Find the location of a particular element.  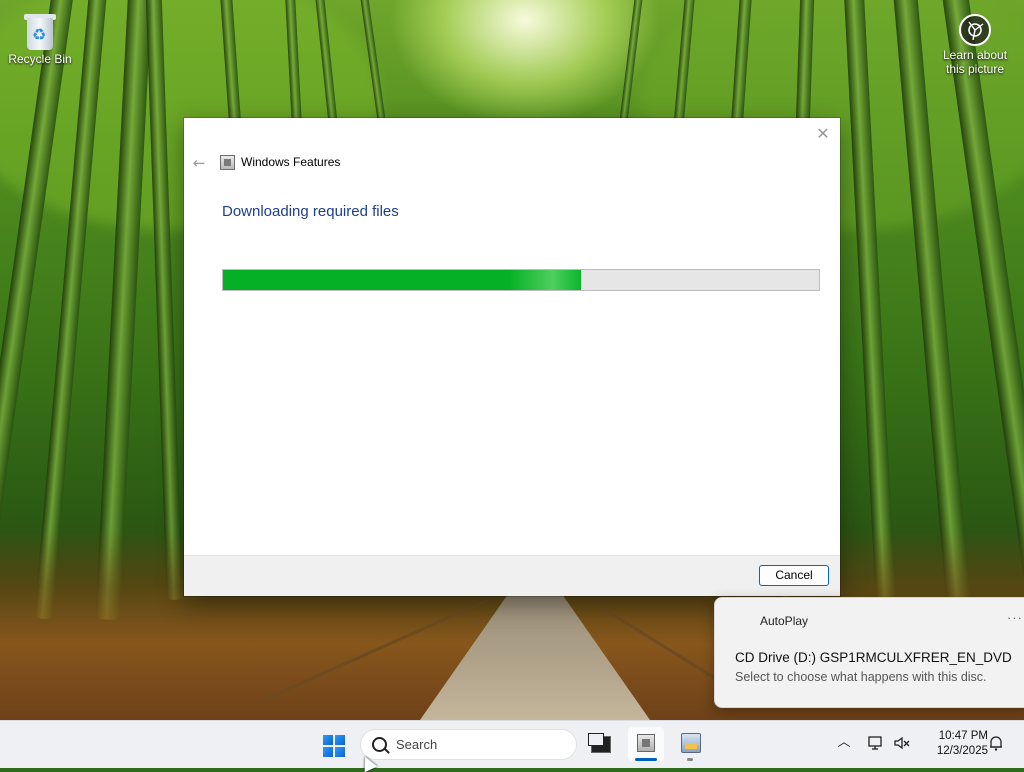

close-icon: ✕ is located at coordinates (823, 133).